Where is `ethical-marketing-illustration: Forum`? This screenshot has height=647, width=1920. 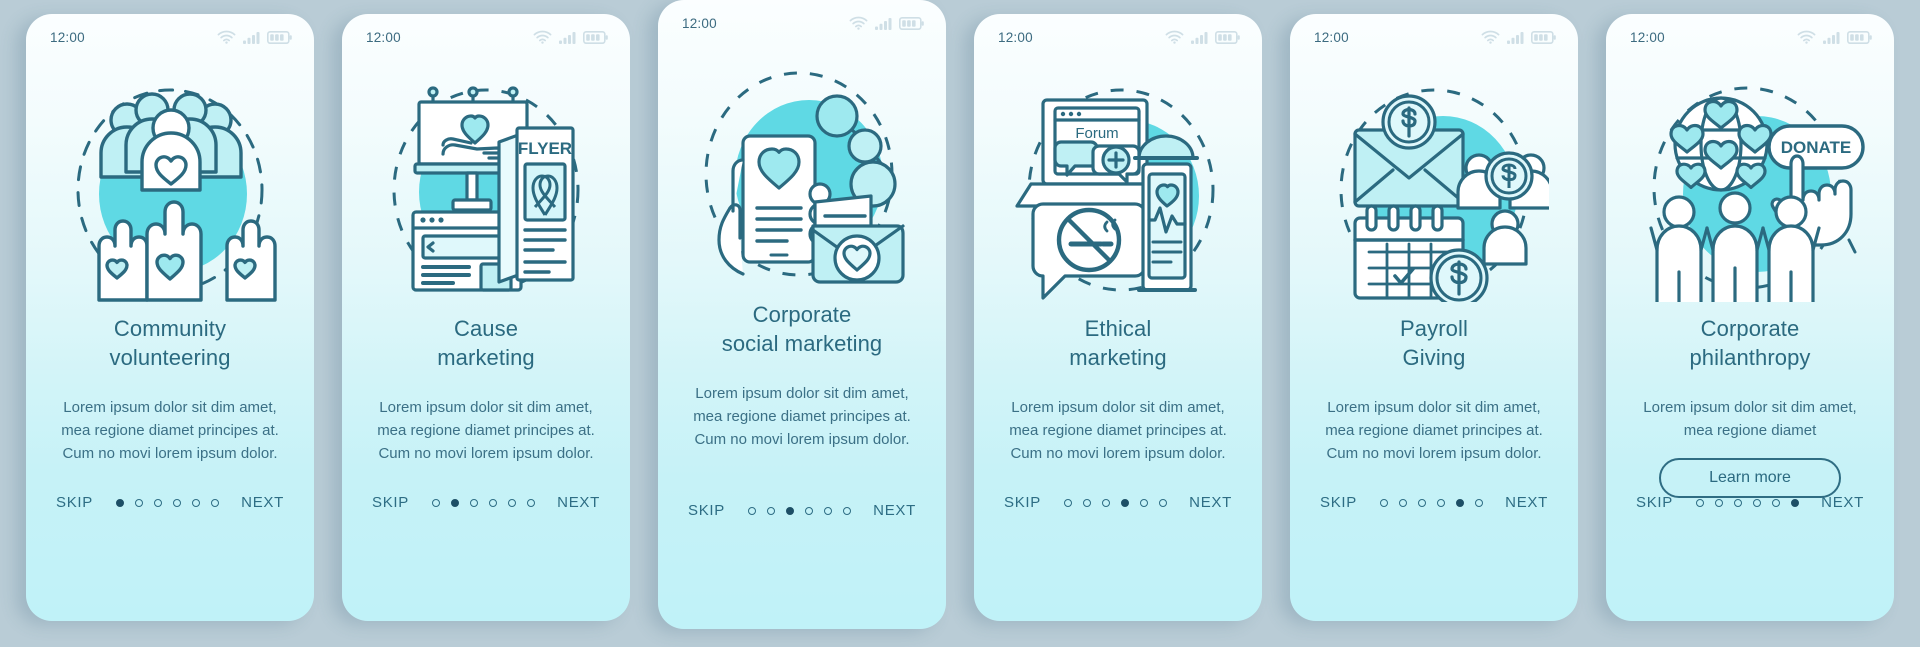 ethical-marketing-illustration: Forum is located at coordinates (1115, 194).